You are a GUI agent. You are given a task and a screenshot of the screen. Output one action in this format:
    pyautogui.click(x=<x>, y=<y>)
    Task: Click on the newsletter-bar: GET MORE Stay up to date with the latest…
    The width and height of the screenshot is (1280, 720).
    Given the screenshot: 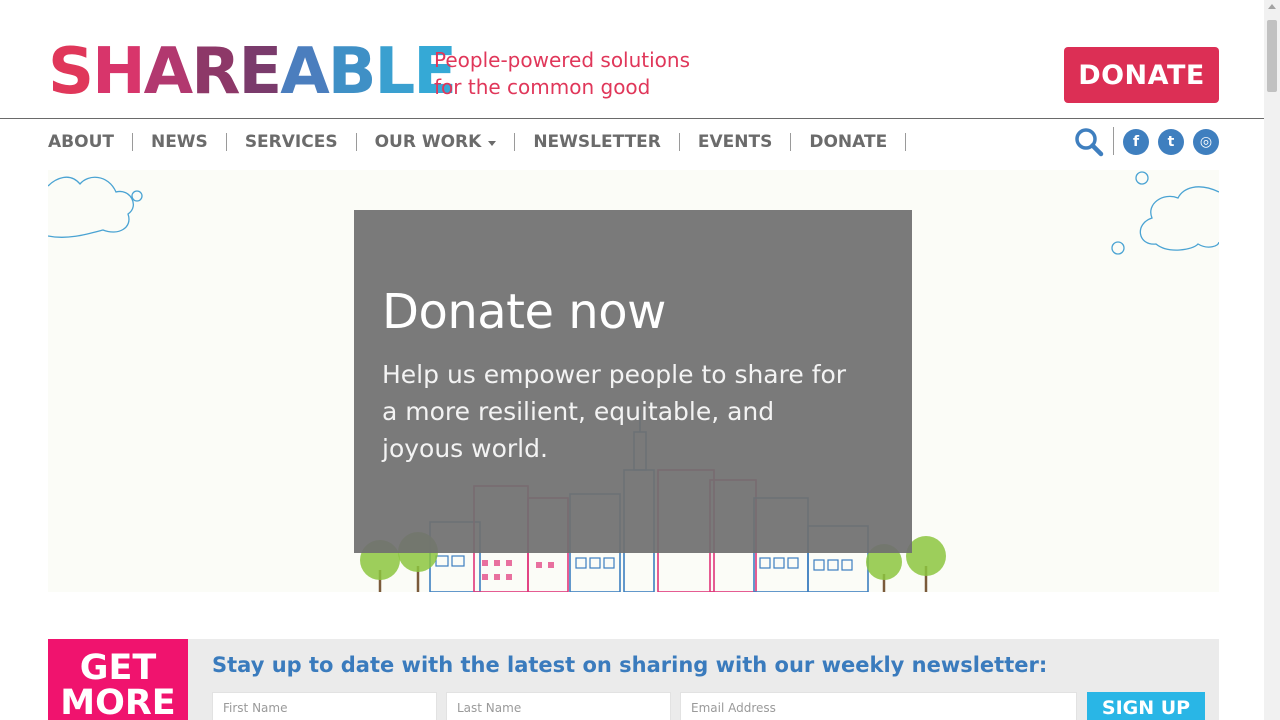 What is the action you would take?
    pyautogui.click(x=633, y=679)
    